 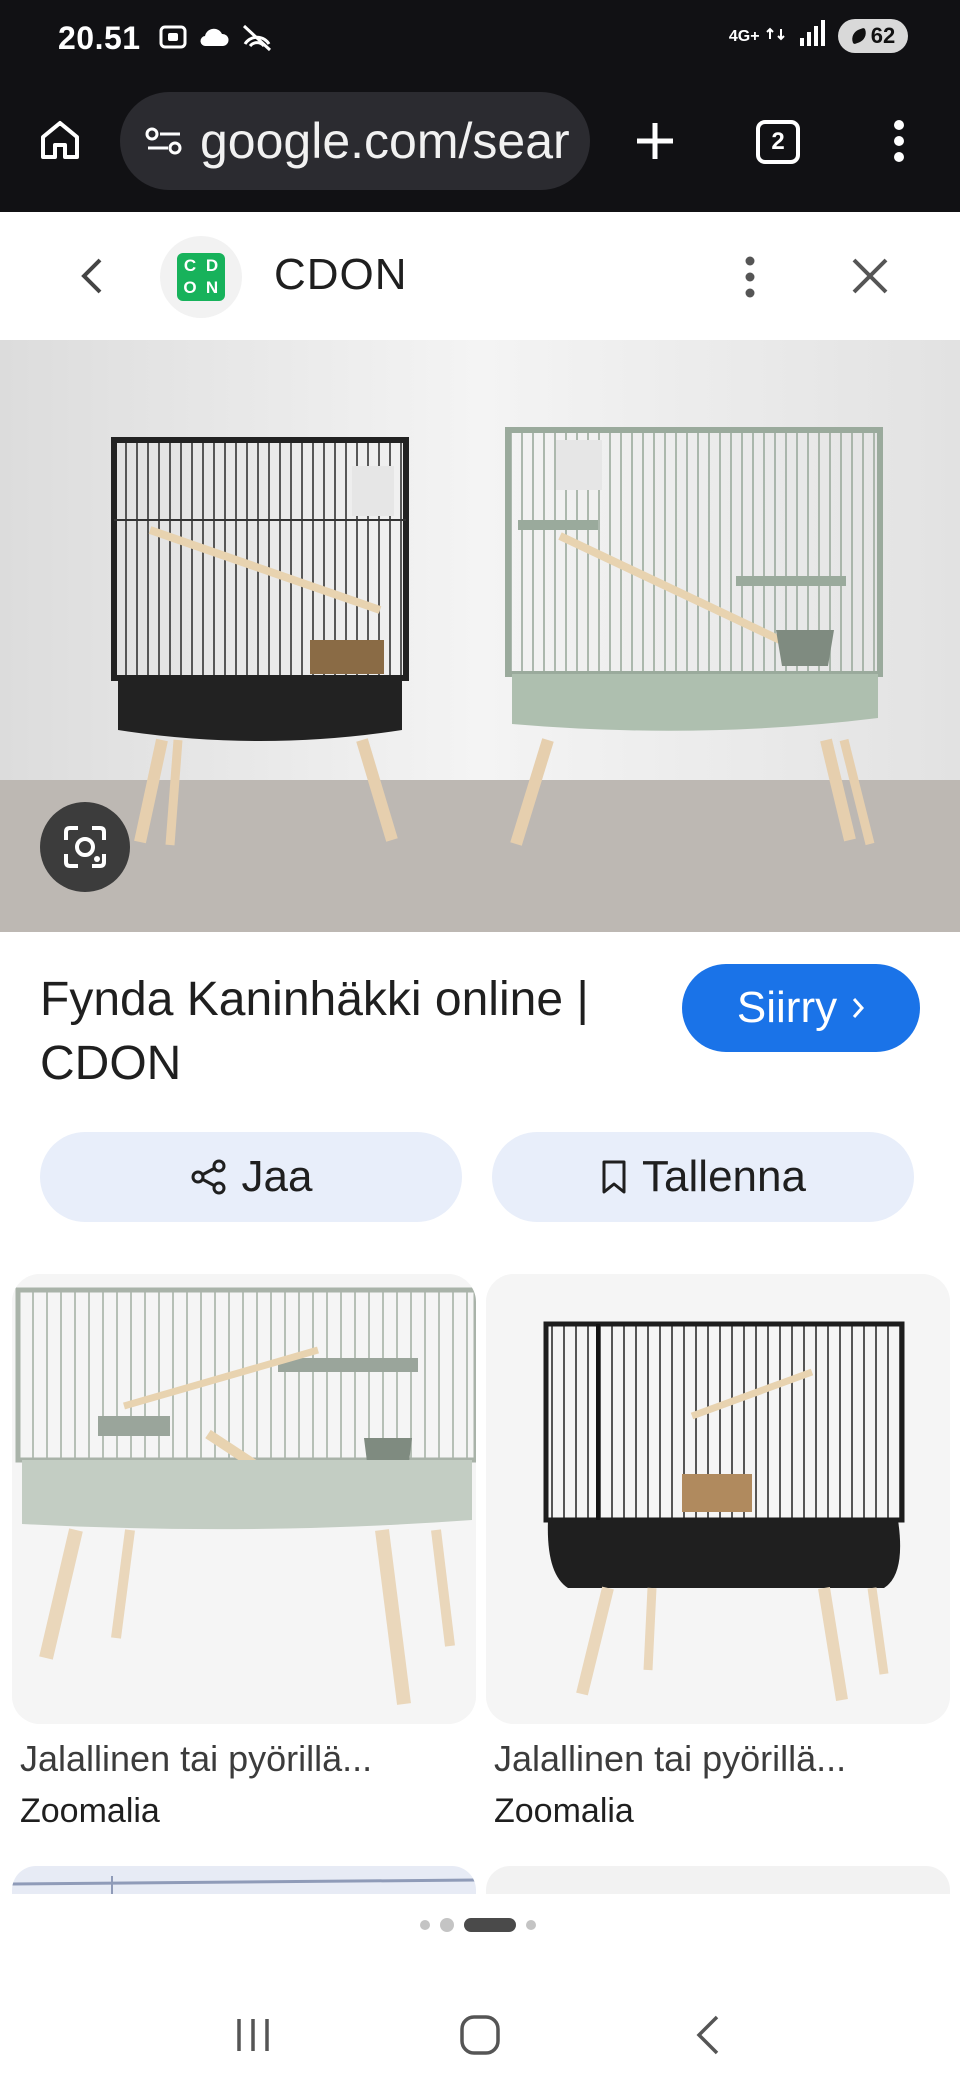 What do you see at coordinates (164, 141) in the screenshot?
I see `site-settings-icon` at bounding box center [164, 141].